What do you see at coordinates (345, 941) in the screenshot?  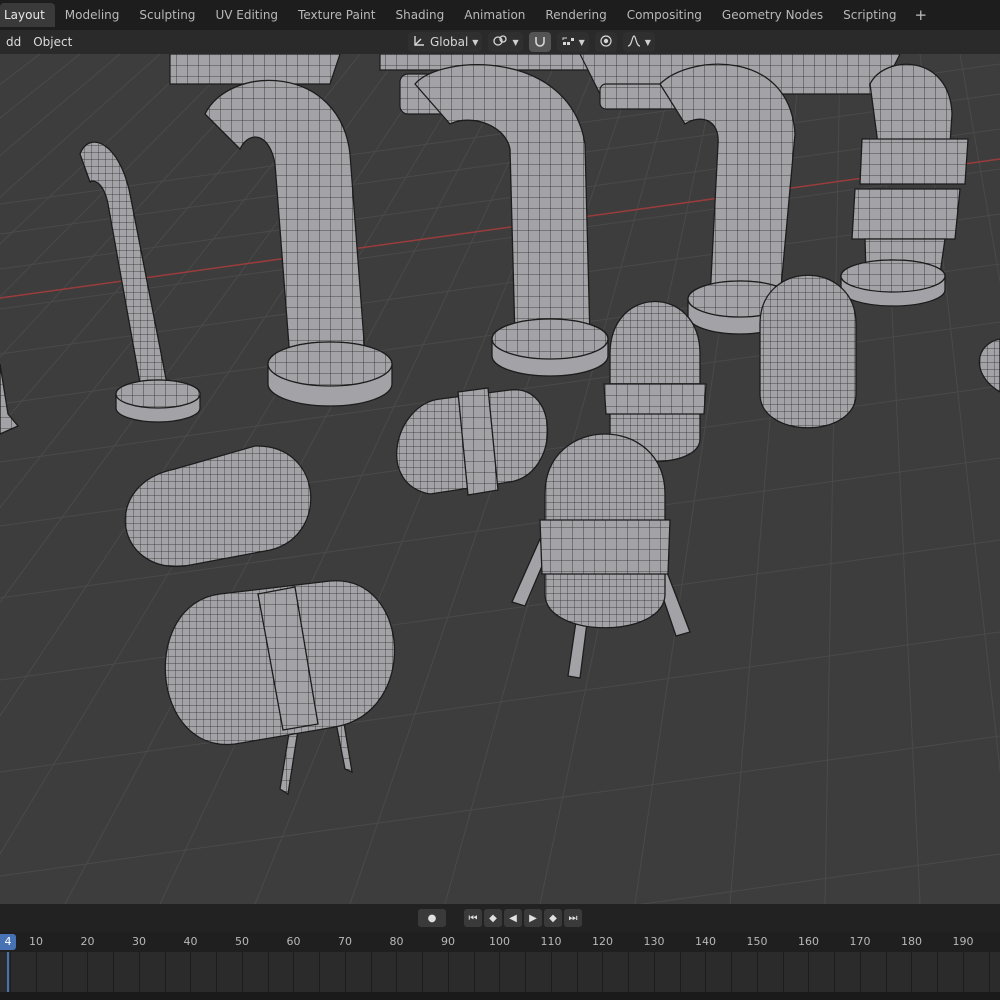 I see `frame-label: 70` at bounding box center [345, 941].